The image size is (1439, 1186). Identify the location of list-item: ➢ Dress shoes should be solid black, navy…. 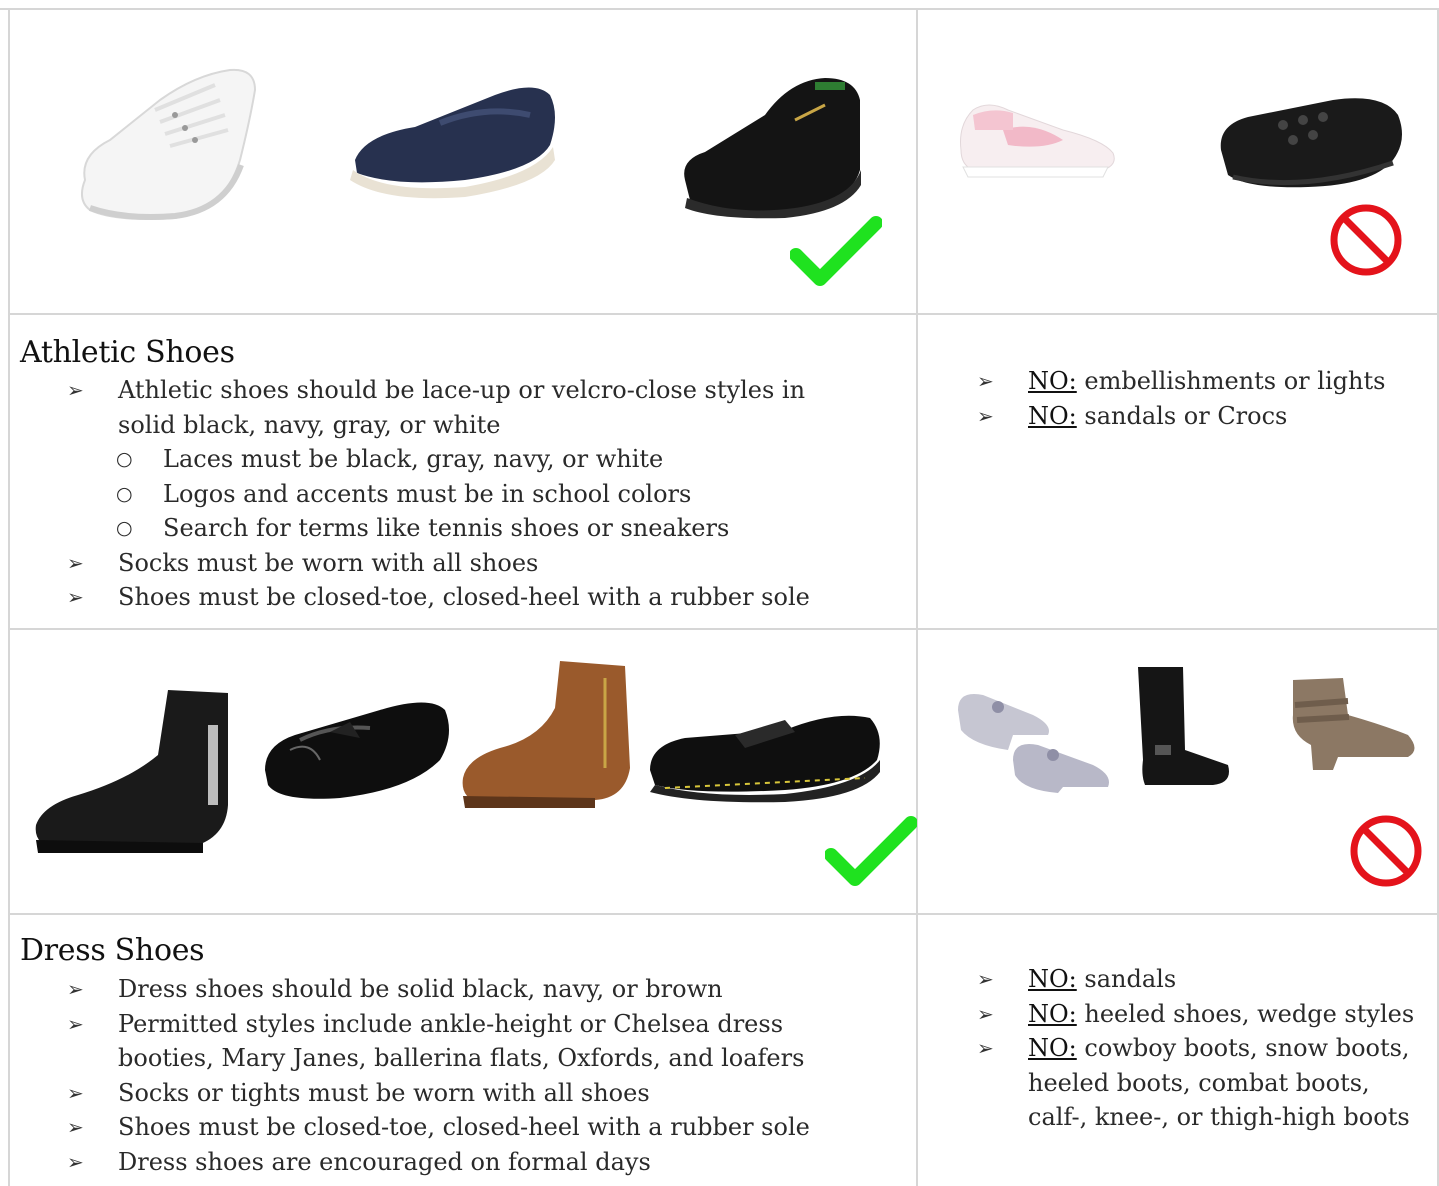
(462, 989).